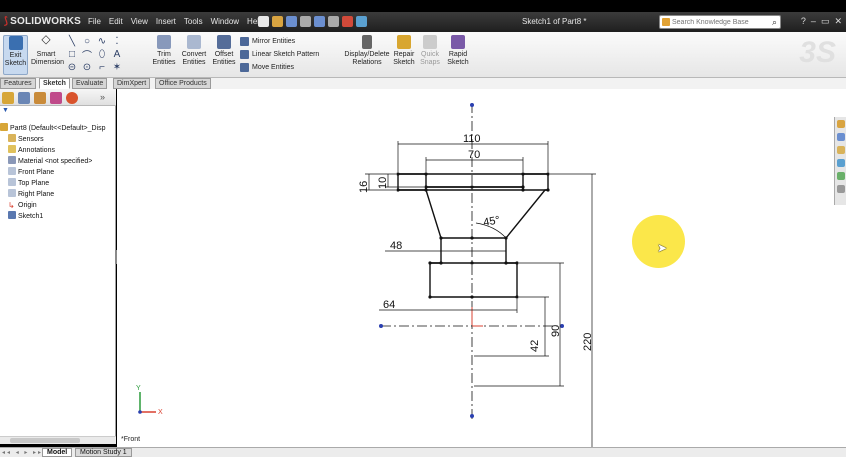 This screenshot has height=457, width=846. I want to click on close-icon: ✕, so click(838, 21).